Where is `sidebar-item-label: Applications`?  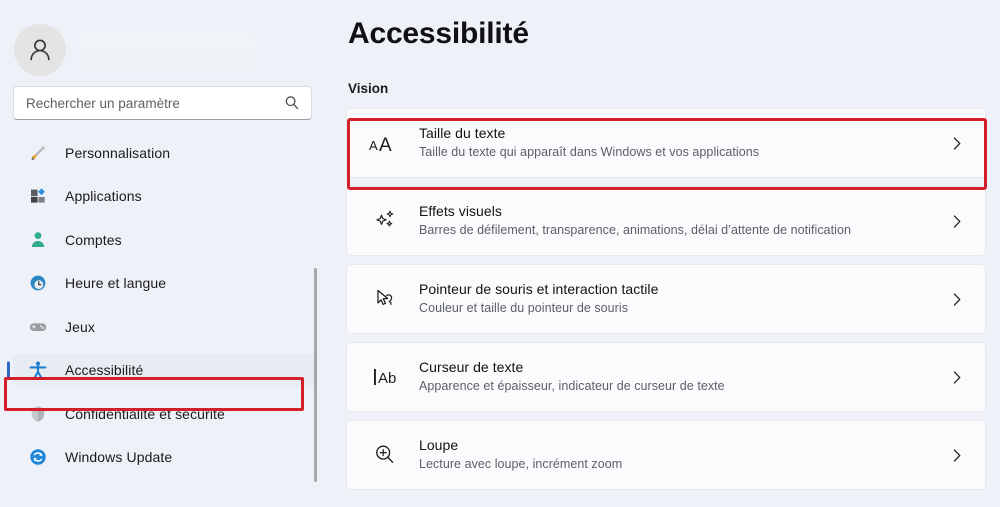 sidebar-item-label: Applications is located at coordinates (103, 196).